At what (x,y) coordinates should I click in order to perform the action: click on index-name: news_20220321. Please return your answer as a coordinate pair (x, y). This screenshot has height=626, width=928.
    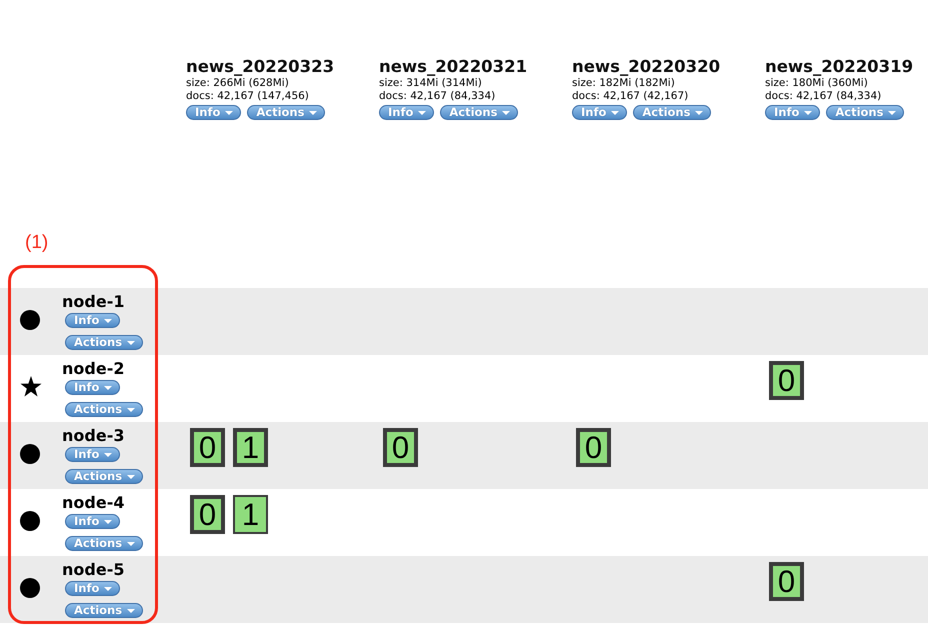
    Looking at the image, I should click on (453, 66).